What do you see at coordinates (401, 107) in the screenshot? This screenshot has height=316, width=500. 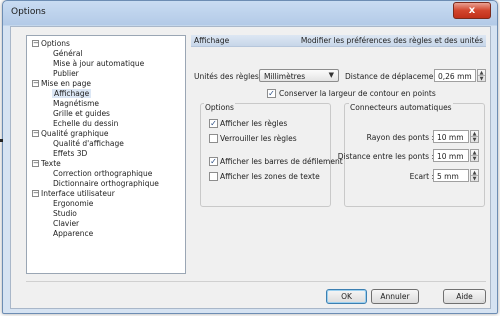 I see `connectors-group-title: Connecteurs automatiques` at bounding box center [401, 107].